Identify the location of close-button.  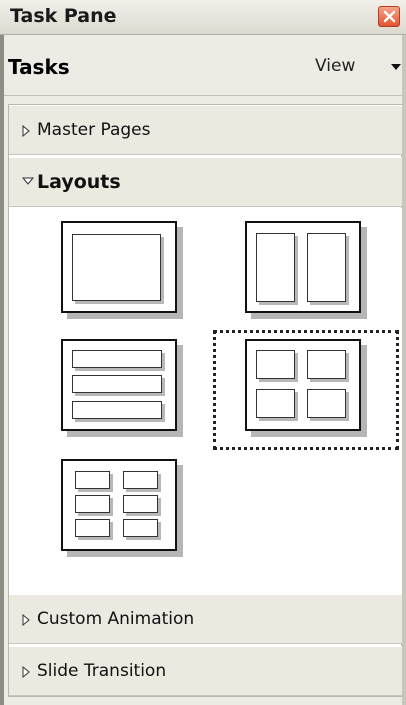
(389, 16).